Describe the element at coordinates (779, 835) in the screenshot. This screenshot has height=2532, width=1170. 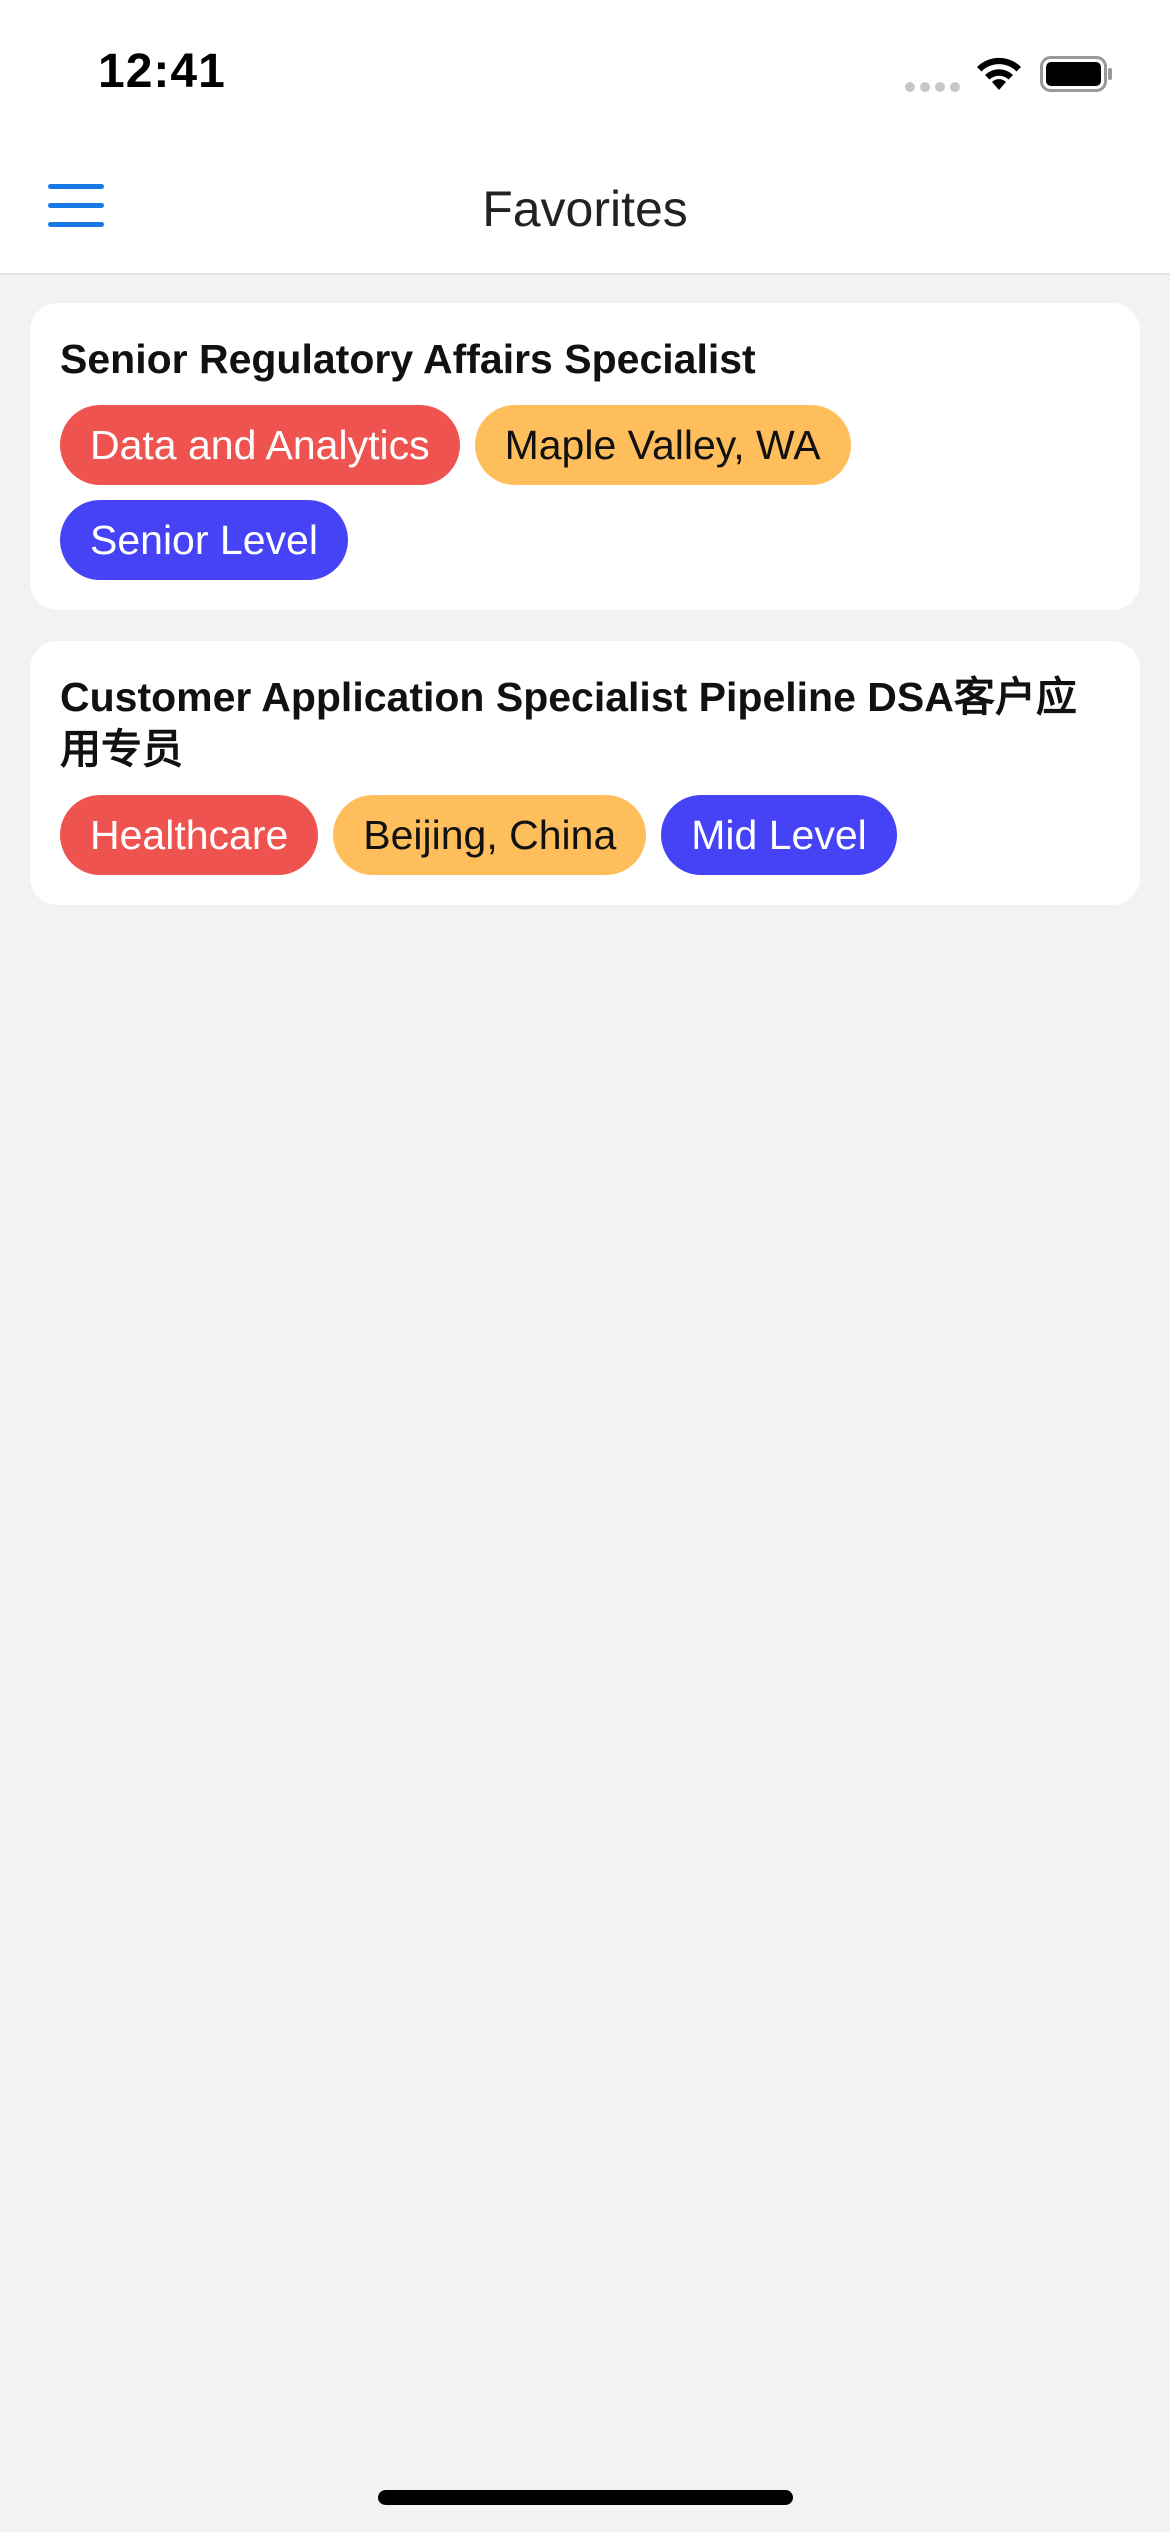
I see `level-tag: Mid Level` at that location.